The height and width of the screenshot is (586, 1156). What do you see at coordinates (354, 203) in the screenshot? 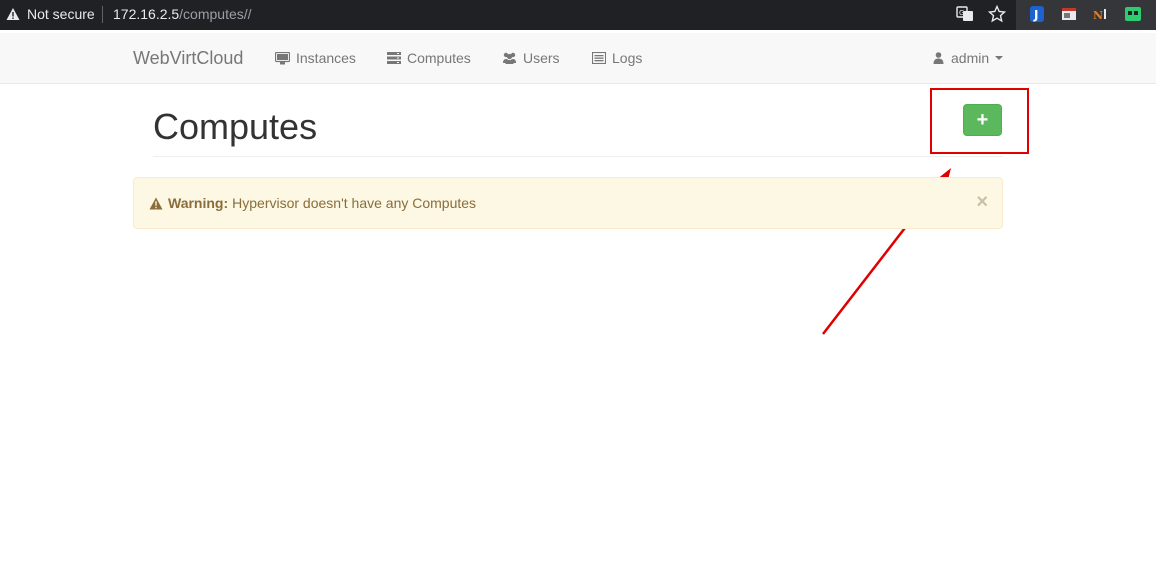
I see `alert-message: Hypervisor doesn't have any Computes` at bounding box center [354, 203].